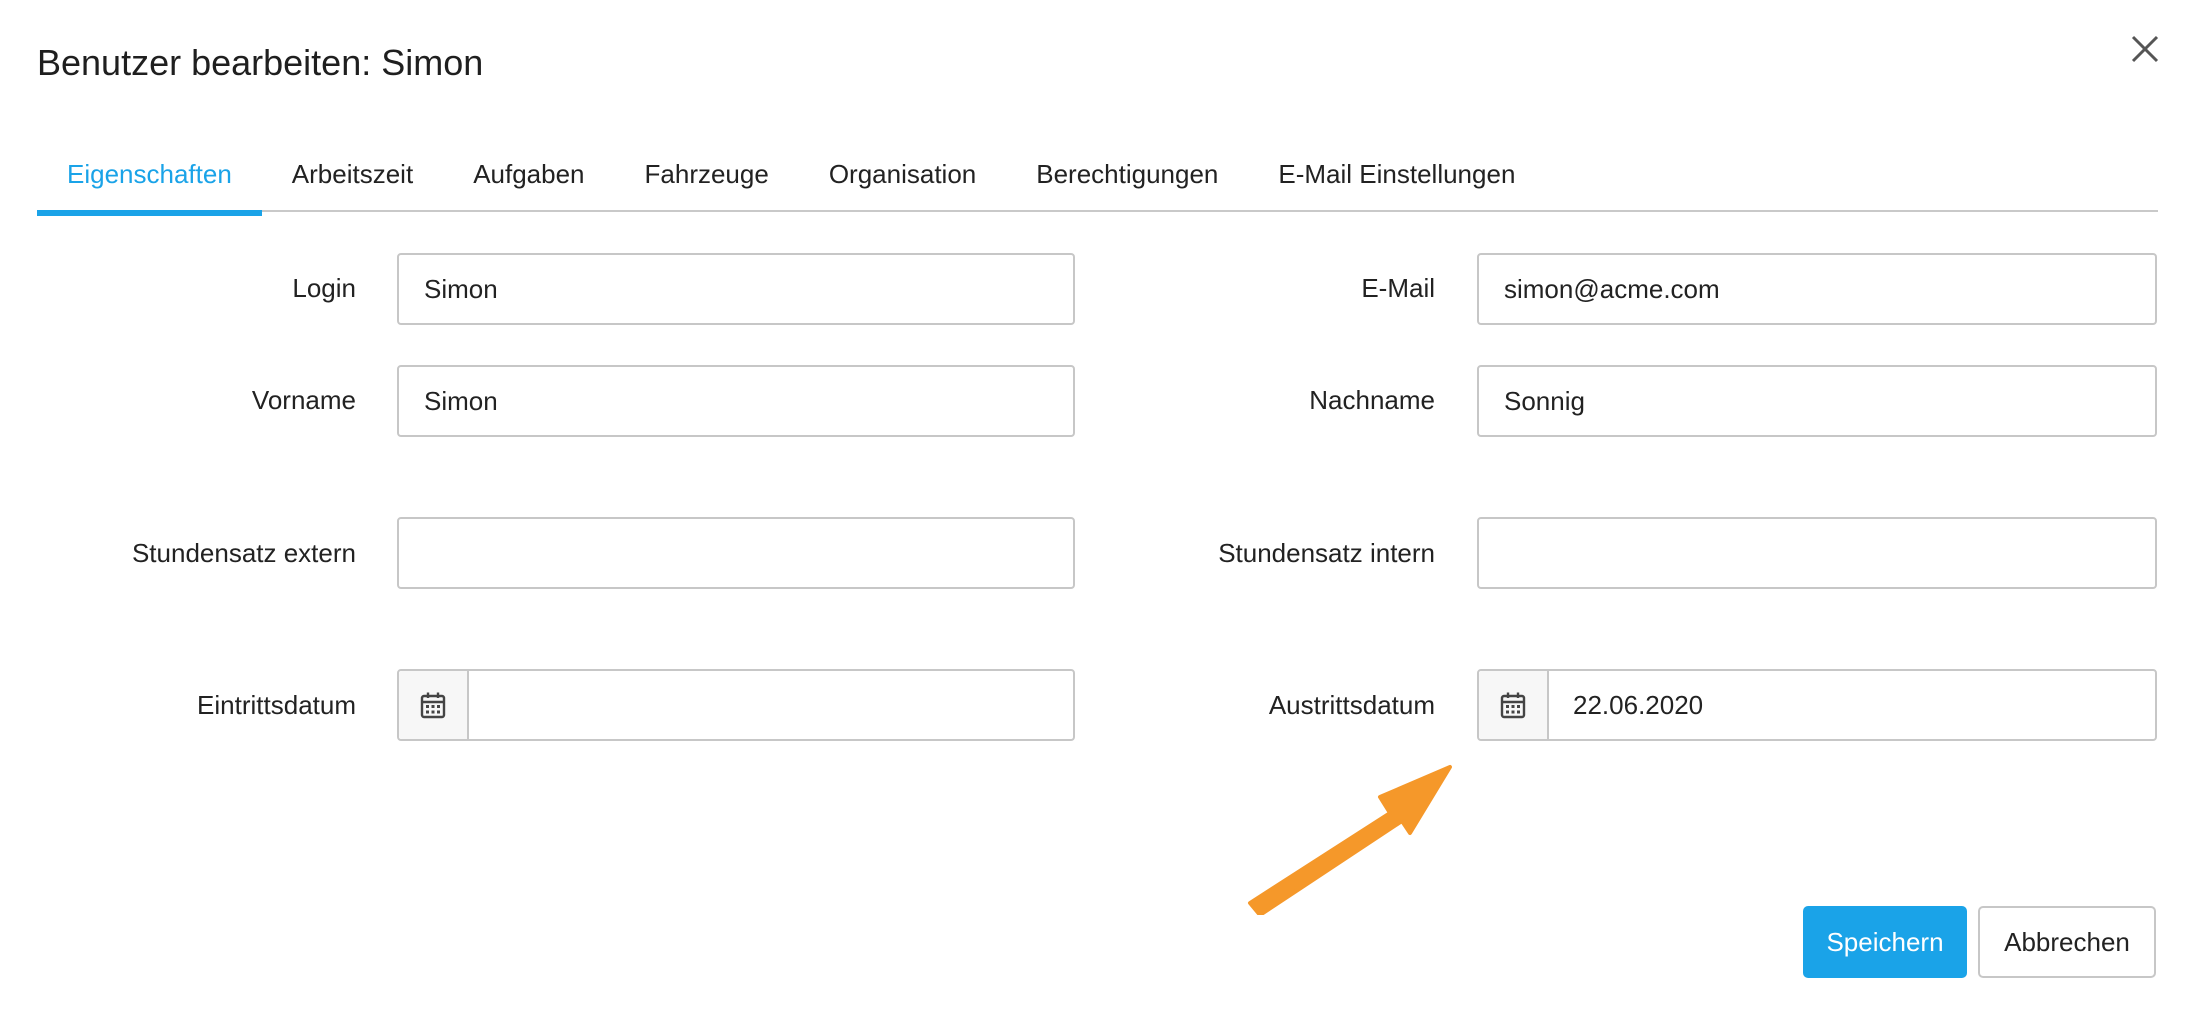  I want to click on close-button, so click(2145, 49).